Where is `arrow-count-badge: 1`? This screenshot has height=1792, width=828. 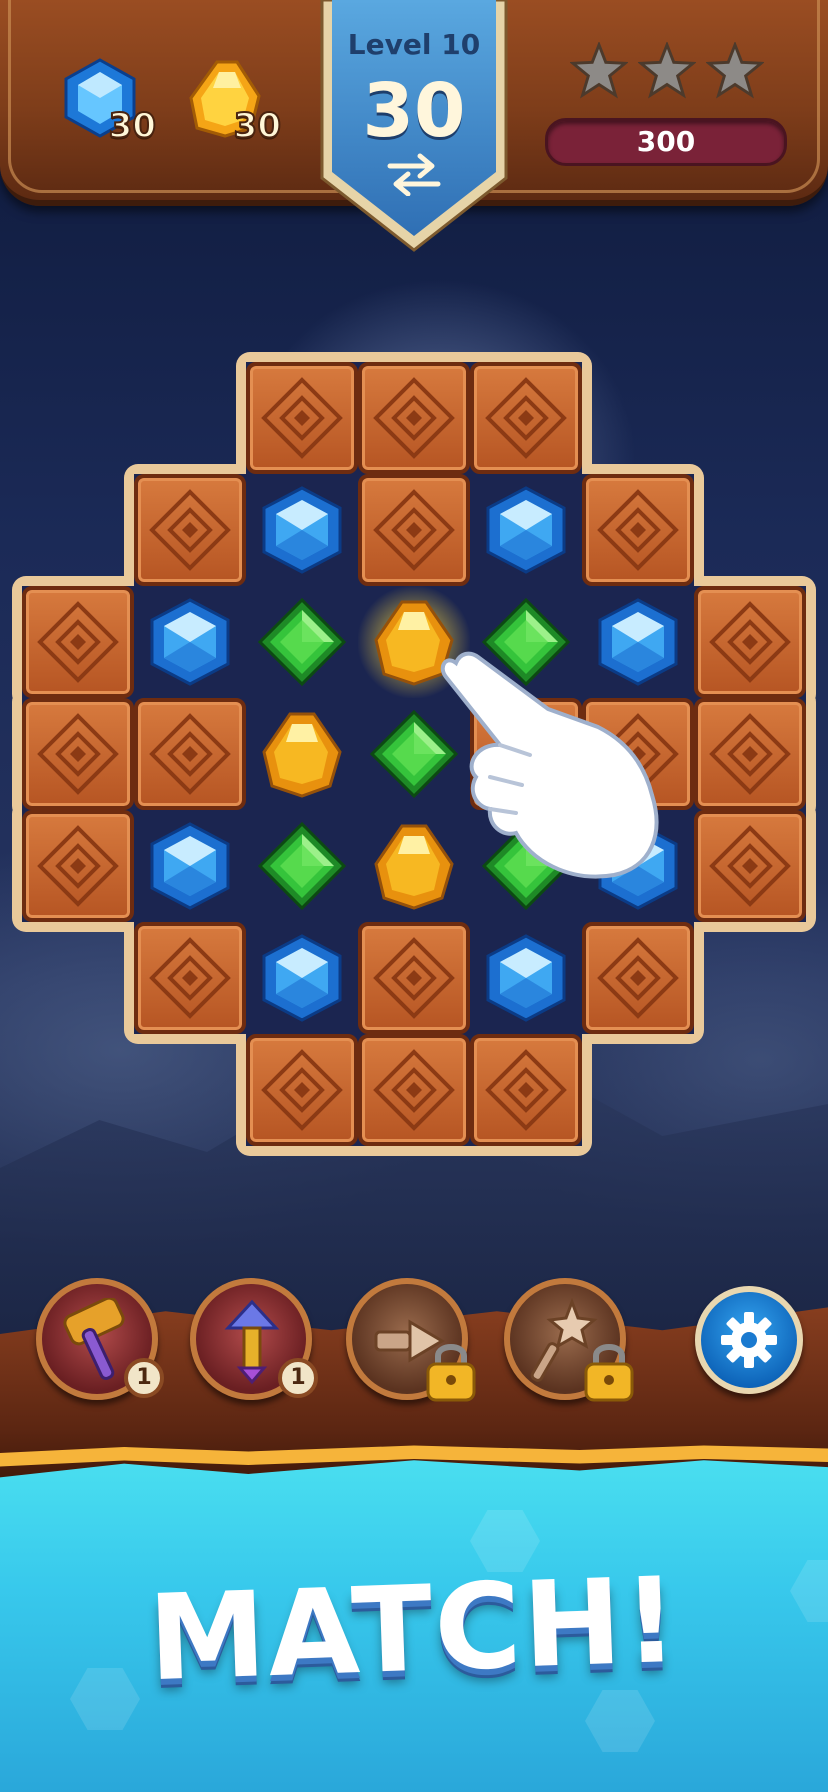 arrow-count-badge: 1 is located at coordinates (298, 1378).